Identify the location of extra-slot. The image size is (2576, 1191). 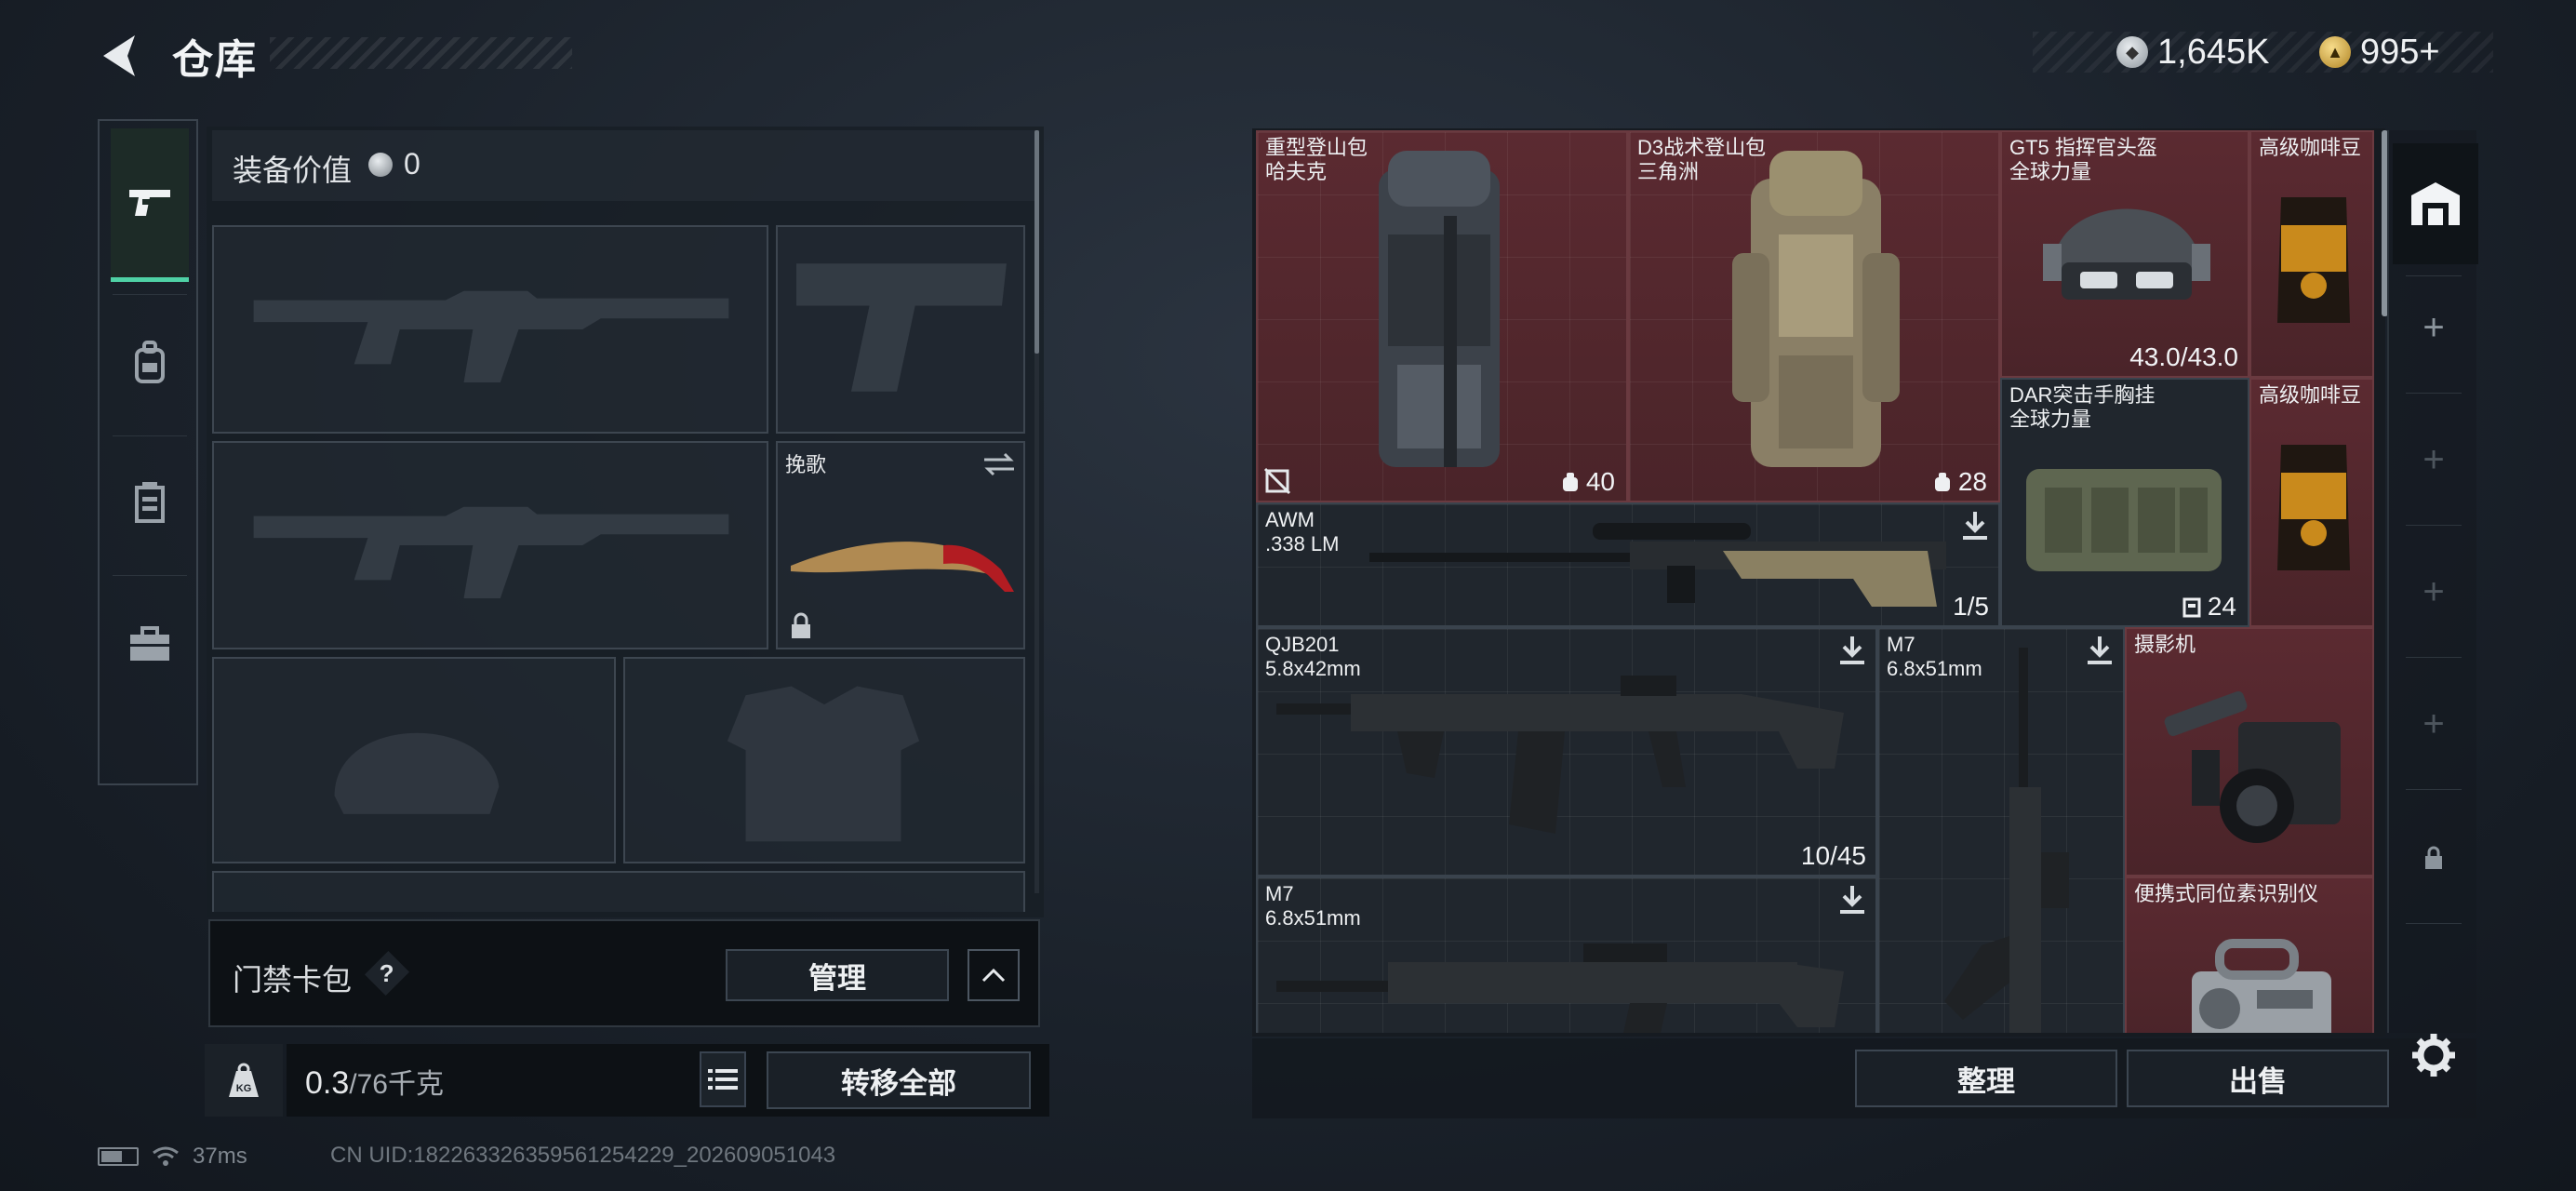
(618, 891).